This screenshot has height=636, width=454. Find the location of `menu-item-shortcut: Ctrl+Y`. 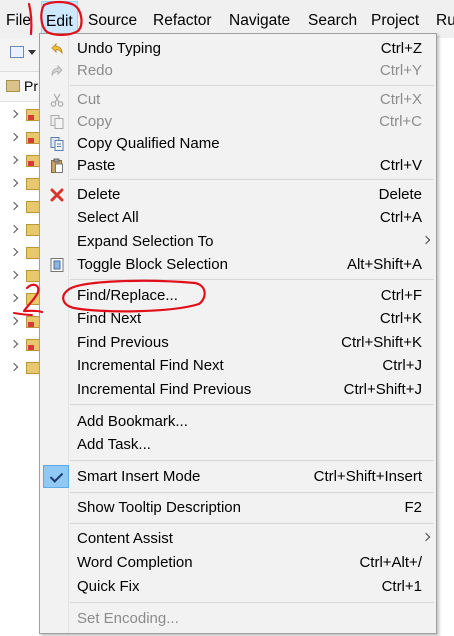

menu-item-shortcut: Ctrl+Y is located at coordinates (400, 70).